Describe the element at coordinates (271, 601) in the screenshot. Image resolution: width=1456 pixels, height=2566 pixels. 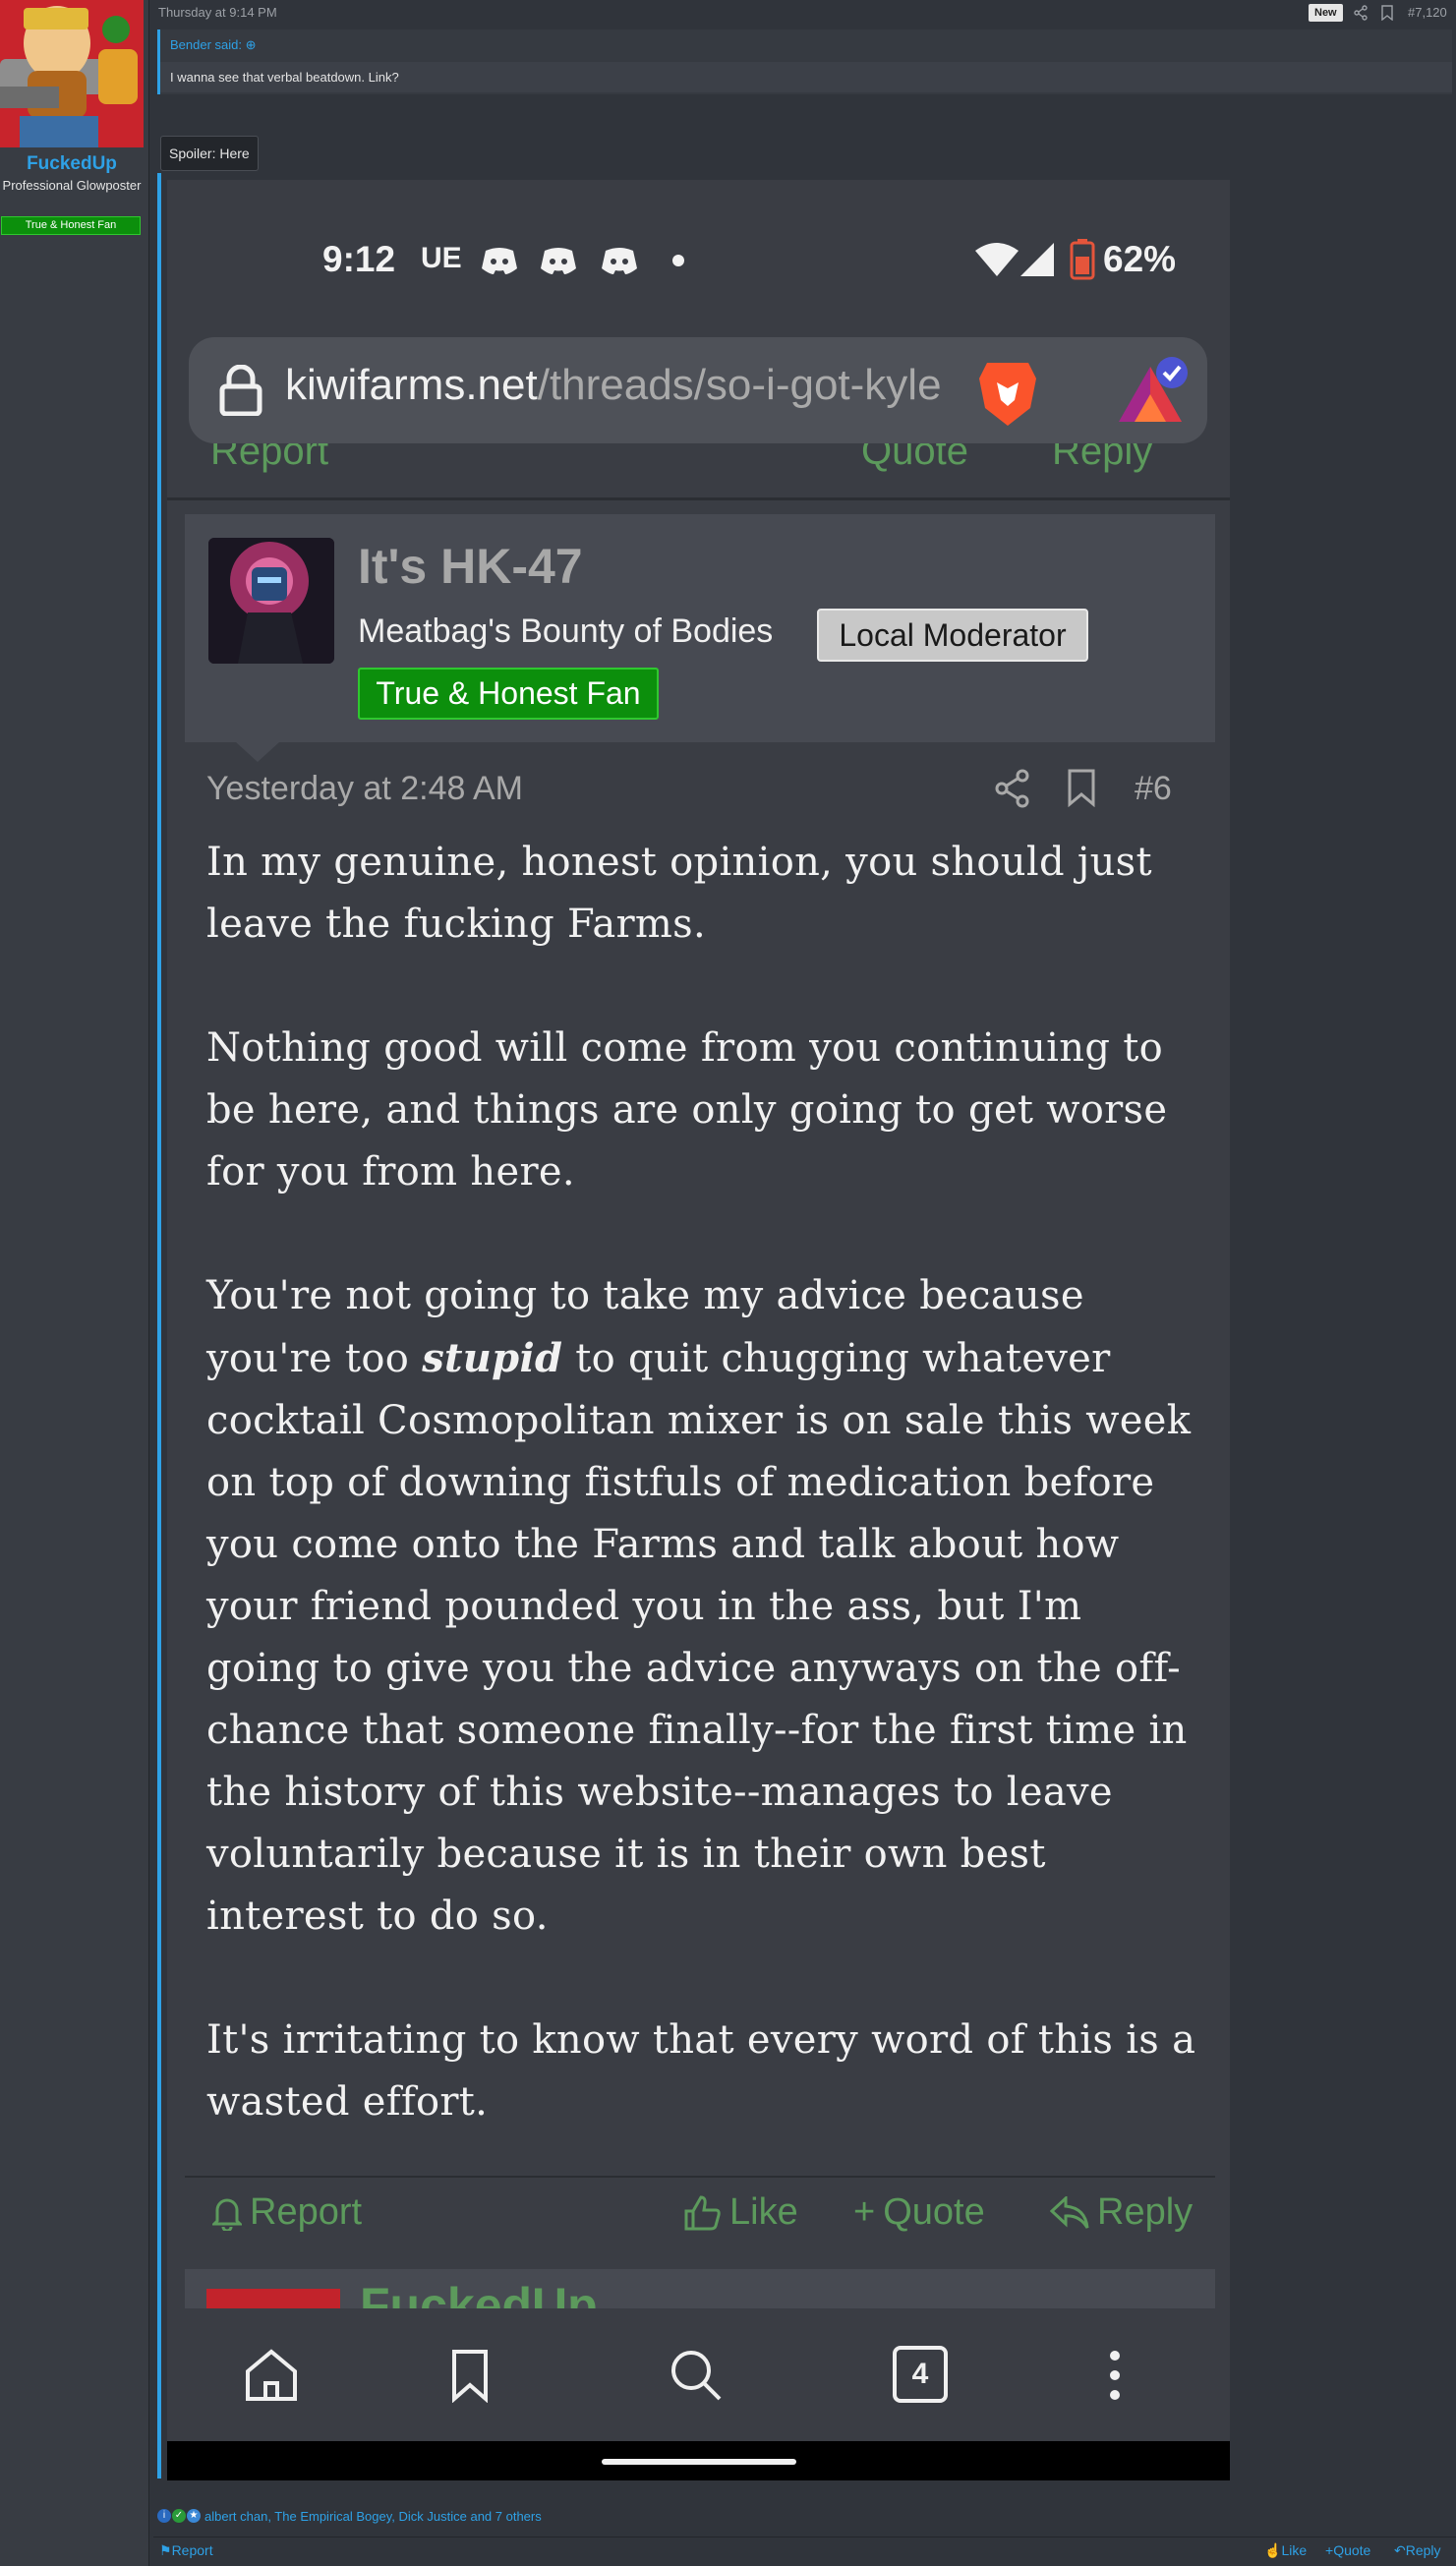
I see `hk47-avatar` at that location.